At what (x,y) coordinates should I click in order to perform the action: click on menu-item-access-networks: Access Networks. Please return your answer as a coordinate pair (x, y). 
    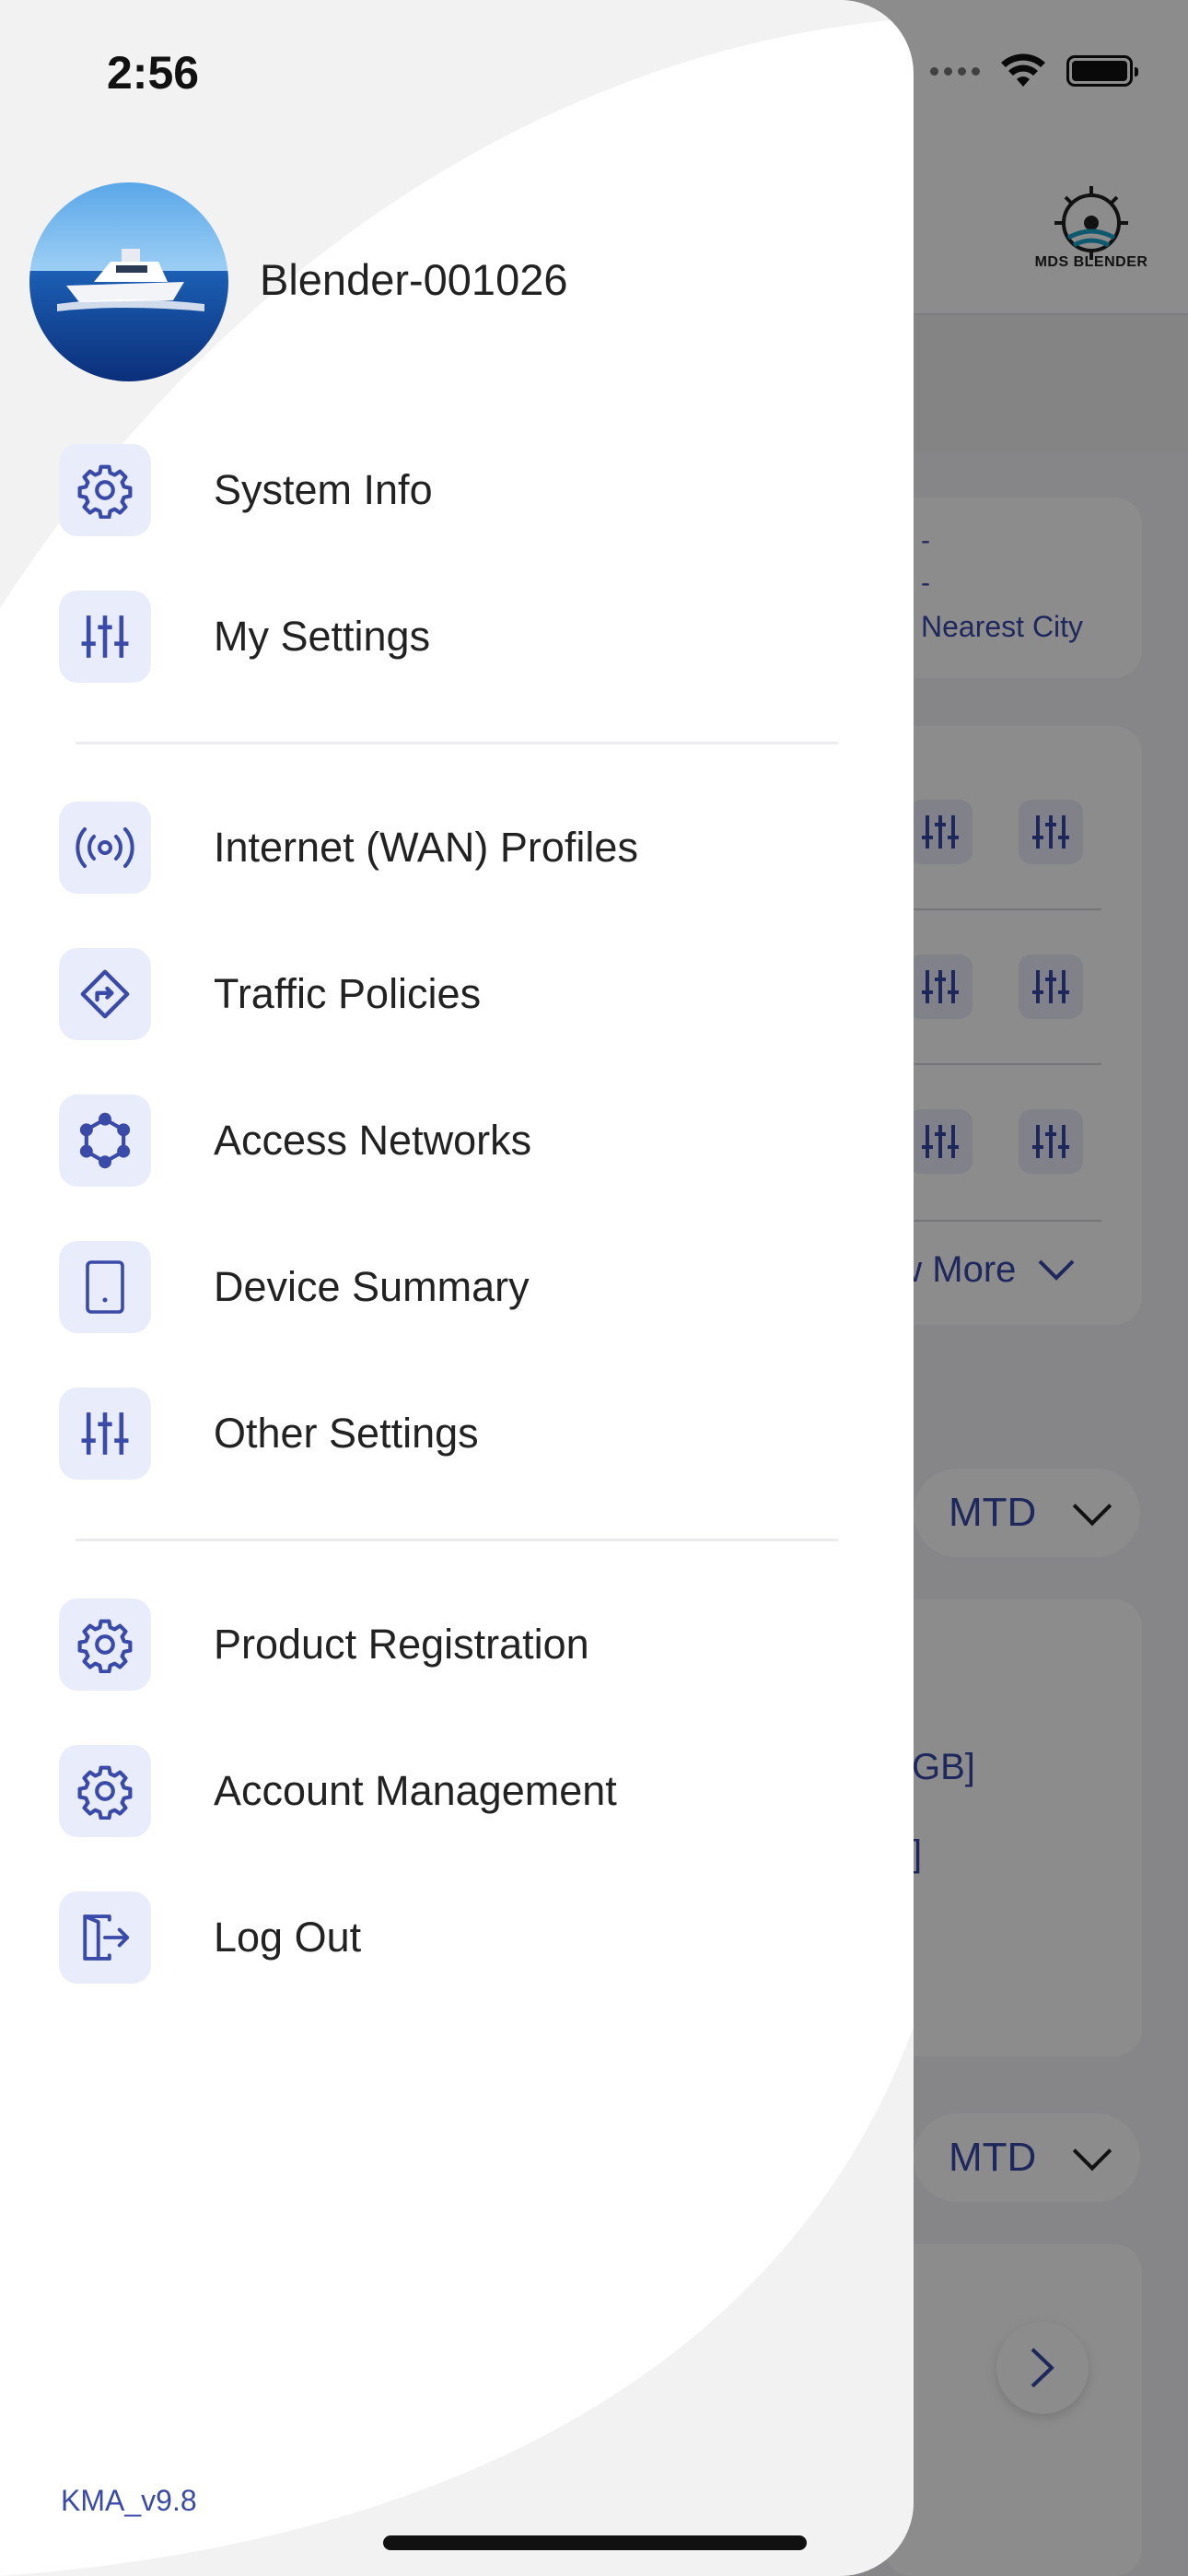
    Looking at the image, I should click on (455, 1141).